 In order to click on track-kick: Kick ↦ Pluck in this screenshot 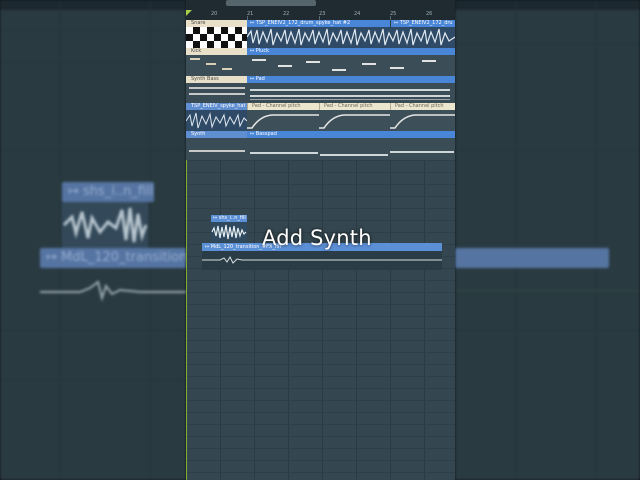, I will do `click(320, 62)`.